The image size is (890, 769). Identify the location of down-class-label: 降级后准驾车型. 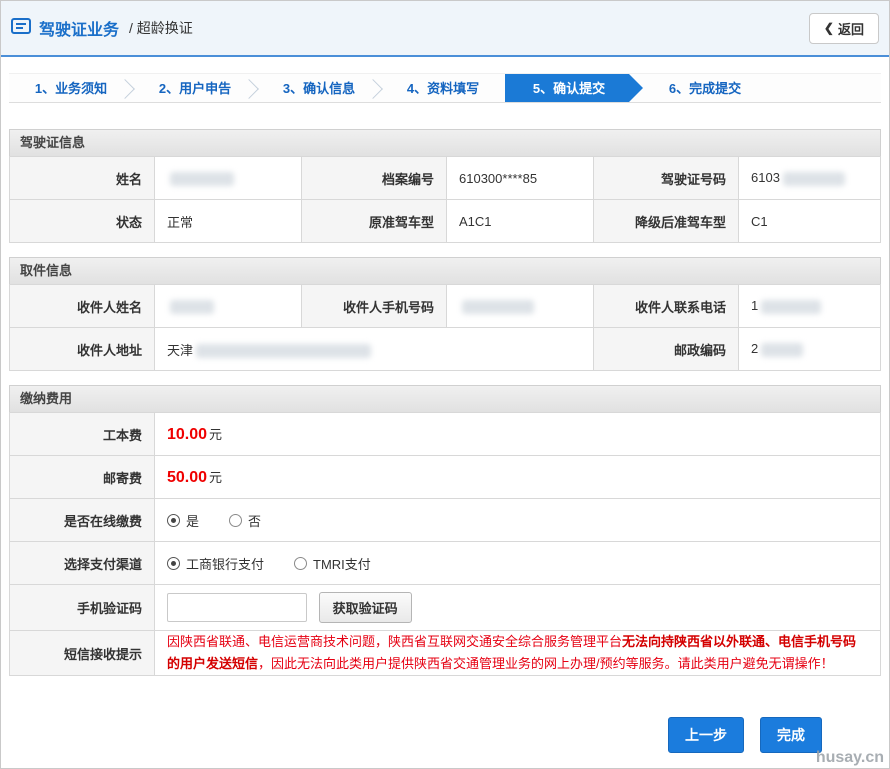
(666, 221).